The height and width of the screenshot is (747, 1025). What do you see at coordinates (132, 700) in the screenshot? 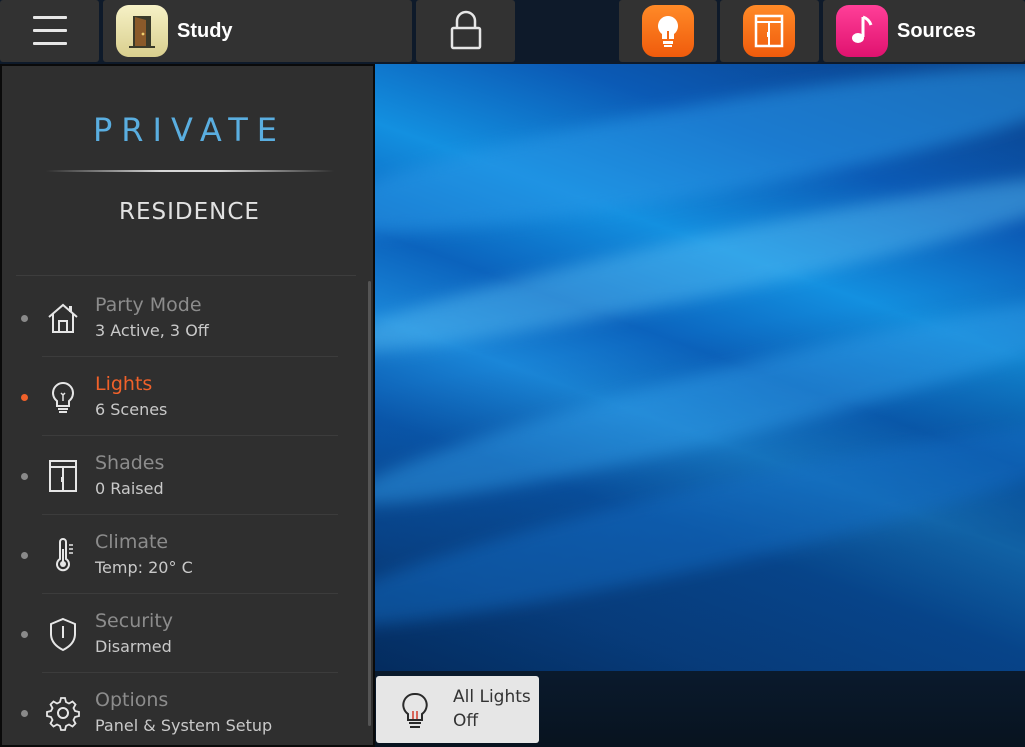
I see `sidebar-item-title: Options` at bounding box center [132, 700].